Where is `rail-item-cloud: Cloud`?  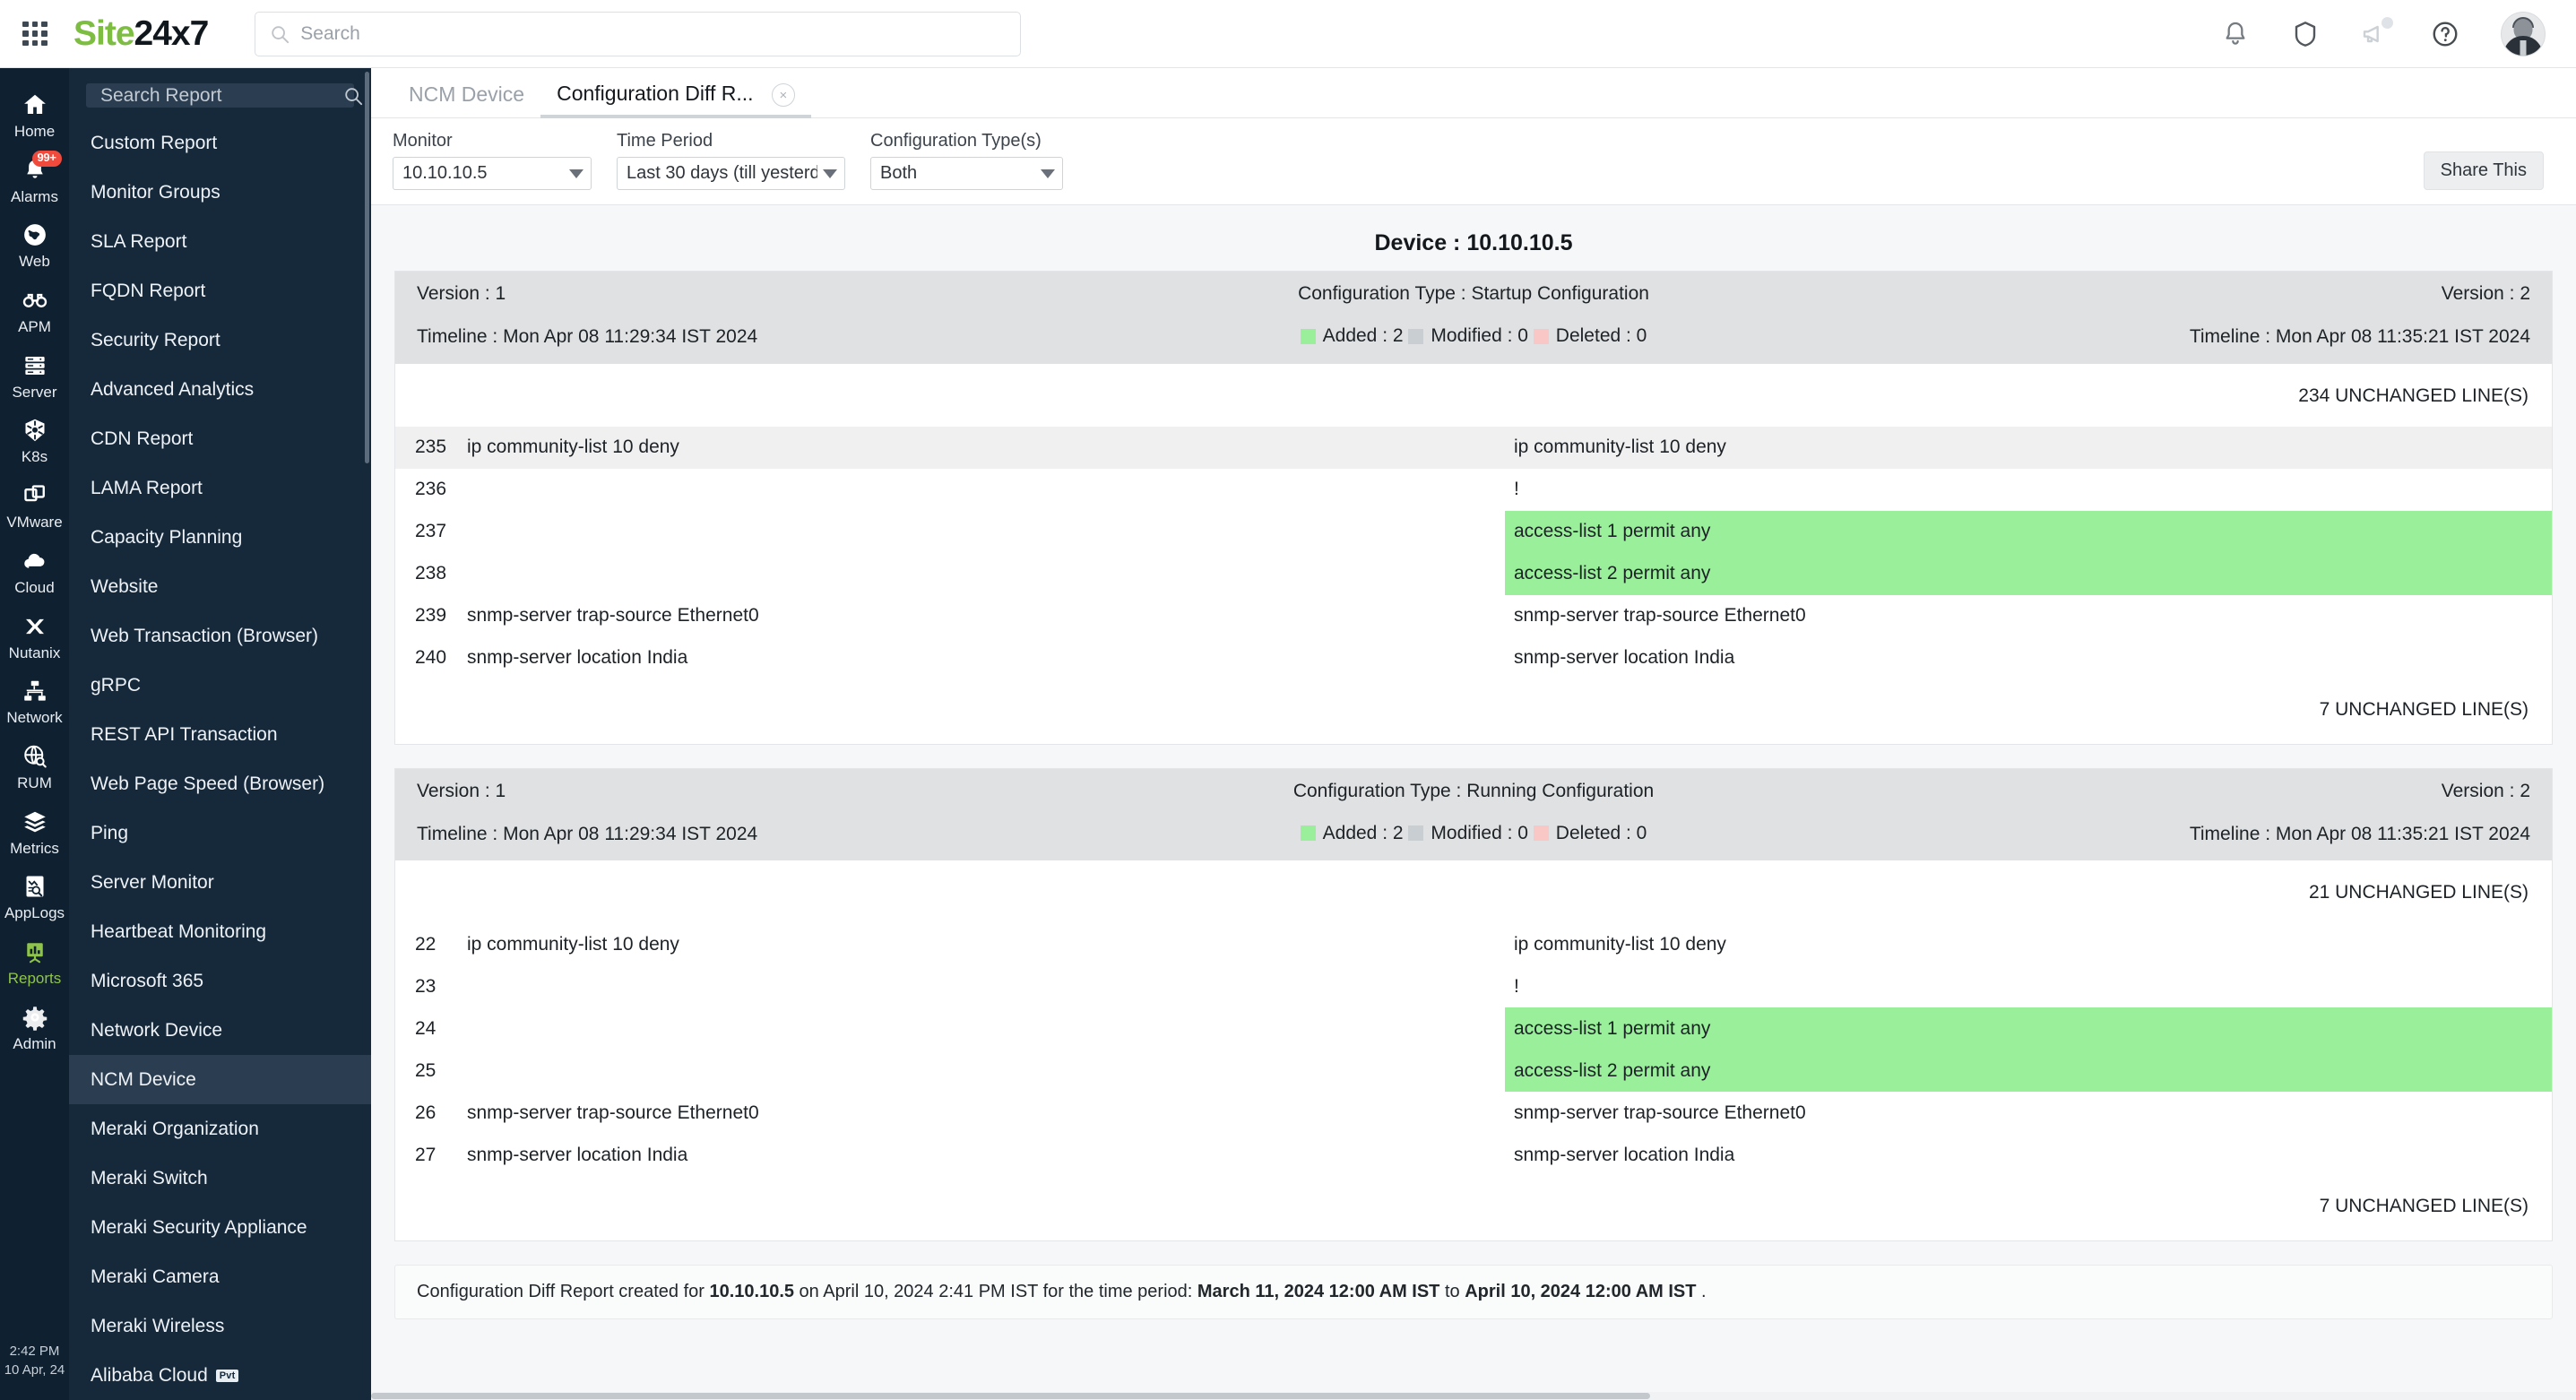
rail-item-cloud: Cloud is located at coordinates (34, 571).